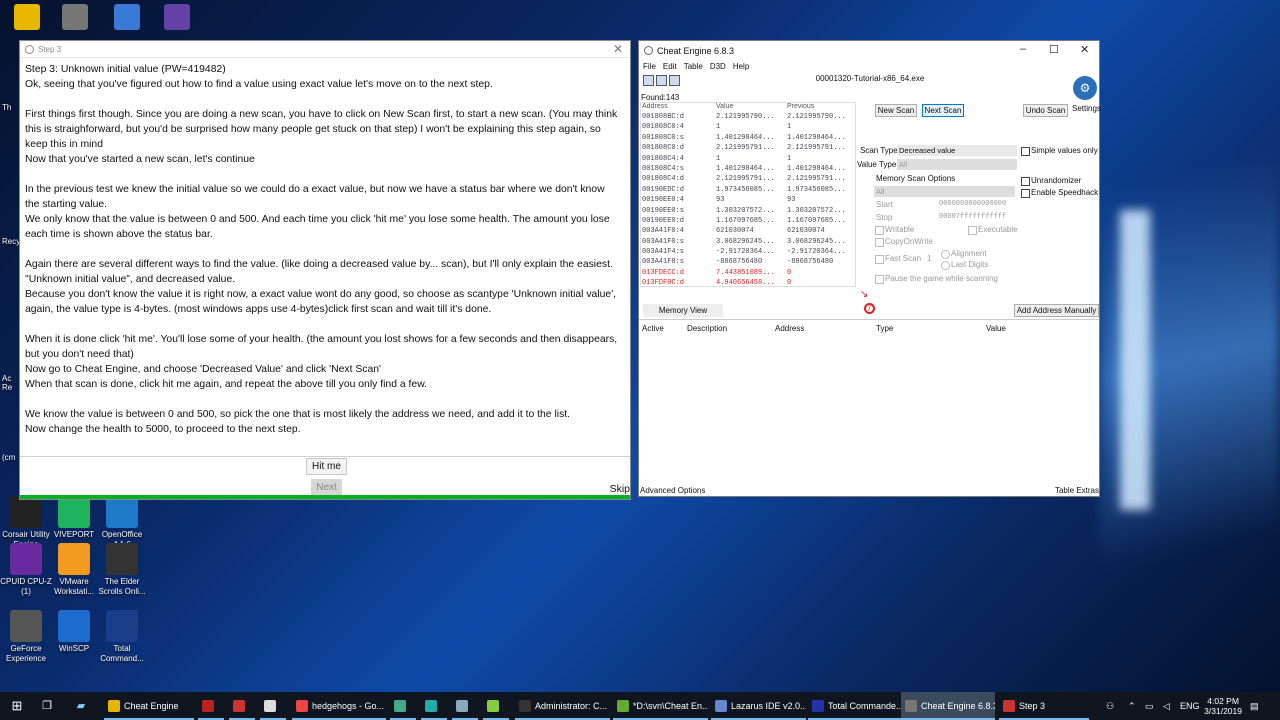  I want to click on column-header-previous: Previous, so click(818, 106).